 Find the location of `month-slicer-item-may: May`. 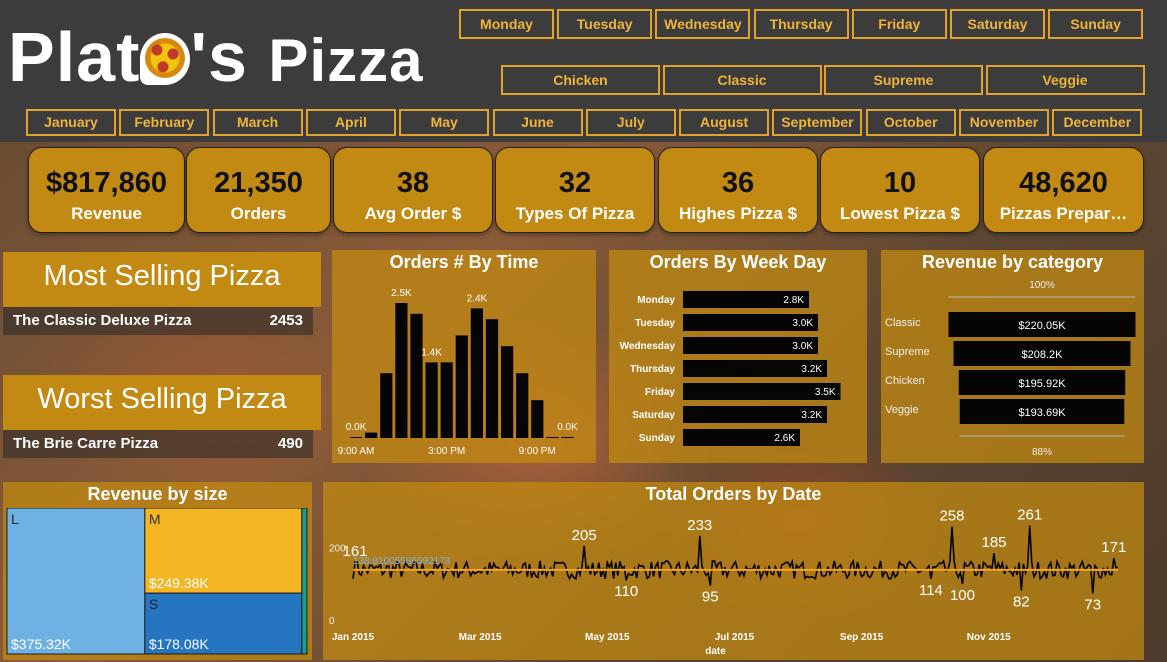

month-slicer-item-may: May is located at coordinates (444, 122).